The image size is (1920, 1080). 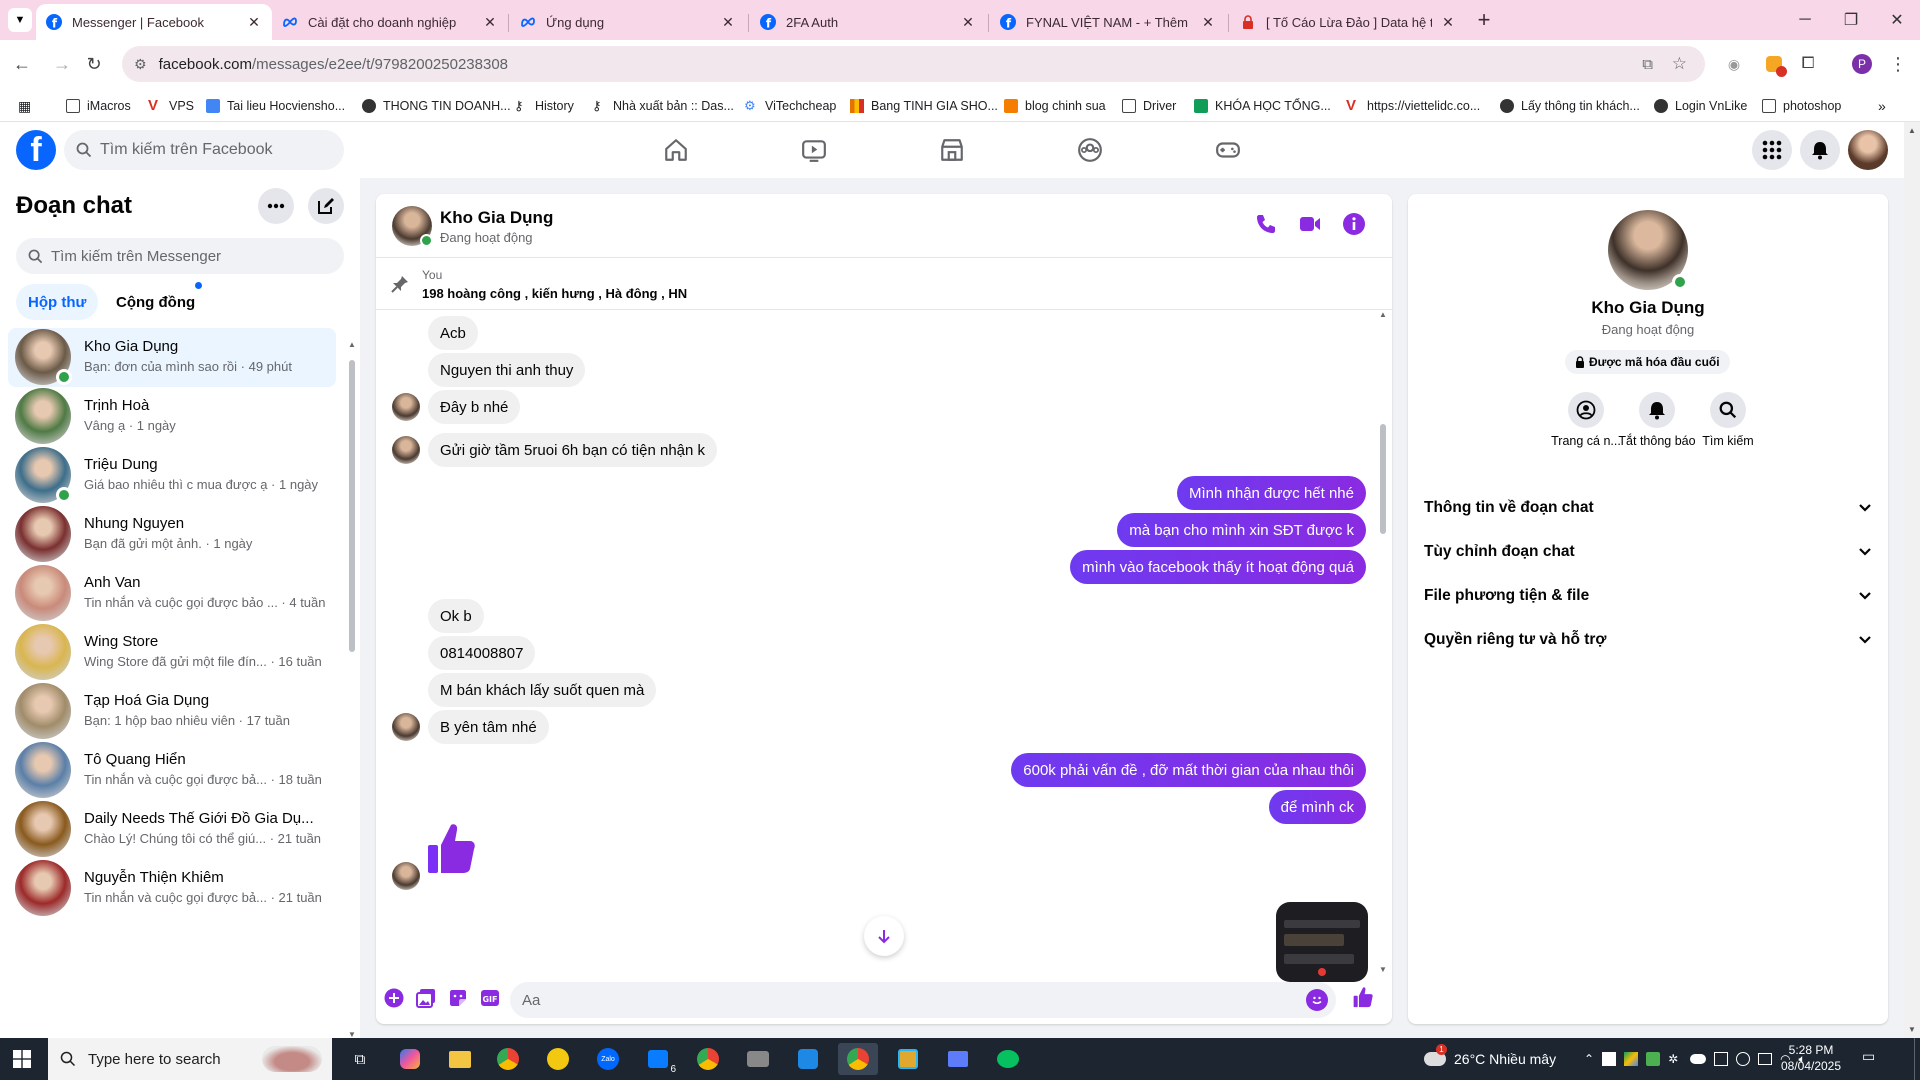 What do you see at coordinates (1675, 1059) in the screenshot?
I see `tray-app-icon: ✲` at bounding box center [1675, 1059].